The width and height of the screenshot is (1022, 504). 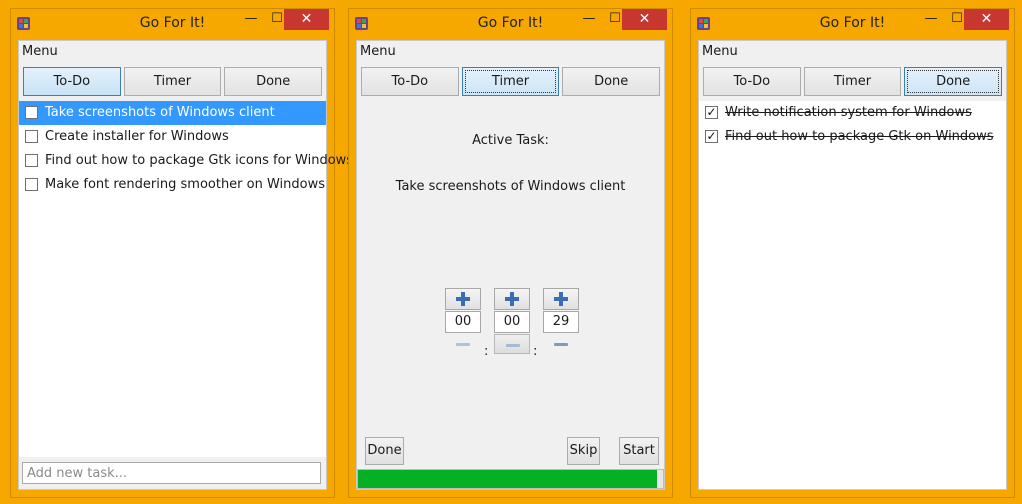 I want to click on minutes-value: 00, so click(x=512, y=322).